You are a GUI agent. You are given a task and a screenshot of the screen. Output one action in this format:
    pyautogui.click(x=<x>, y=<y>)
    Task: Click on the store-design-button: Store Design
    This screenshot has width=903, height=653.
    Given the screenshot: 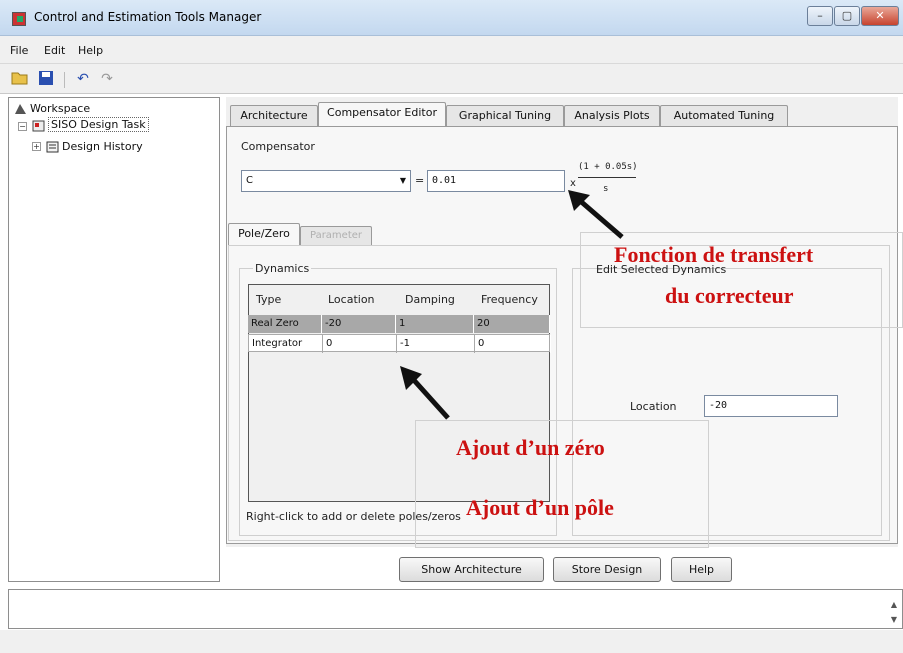 What is the action you would take?
    pyautogui.click(x=607, y=569)
    